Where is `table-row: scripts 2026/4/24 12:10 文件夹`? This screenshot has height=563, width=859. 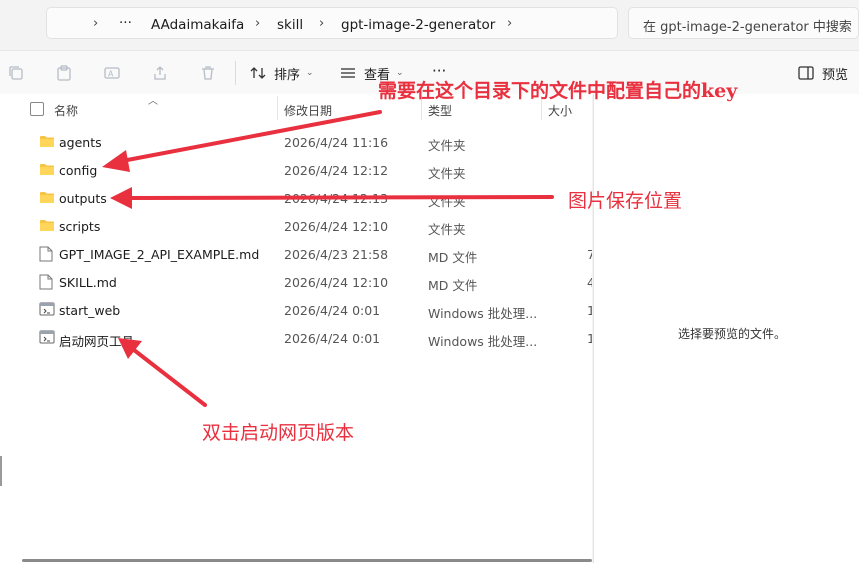
table-row: scripts 2026/4/24 12:10 文件夹 is located at coordinates (311, 226).